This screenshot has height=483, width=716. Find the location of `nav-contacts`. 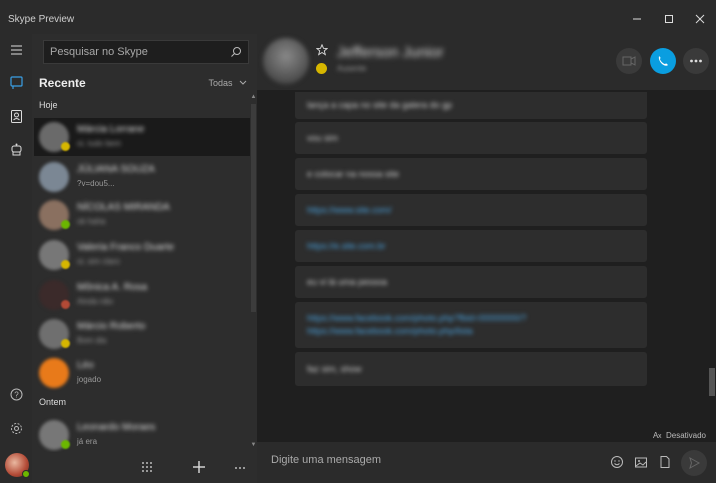

nav-contacts is located at coordinates (16, 116).